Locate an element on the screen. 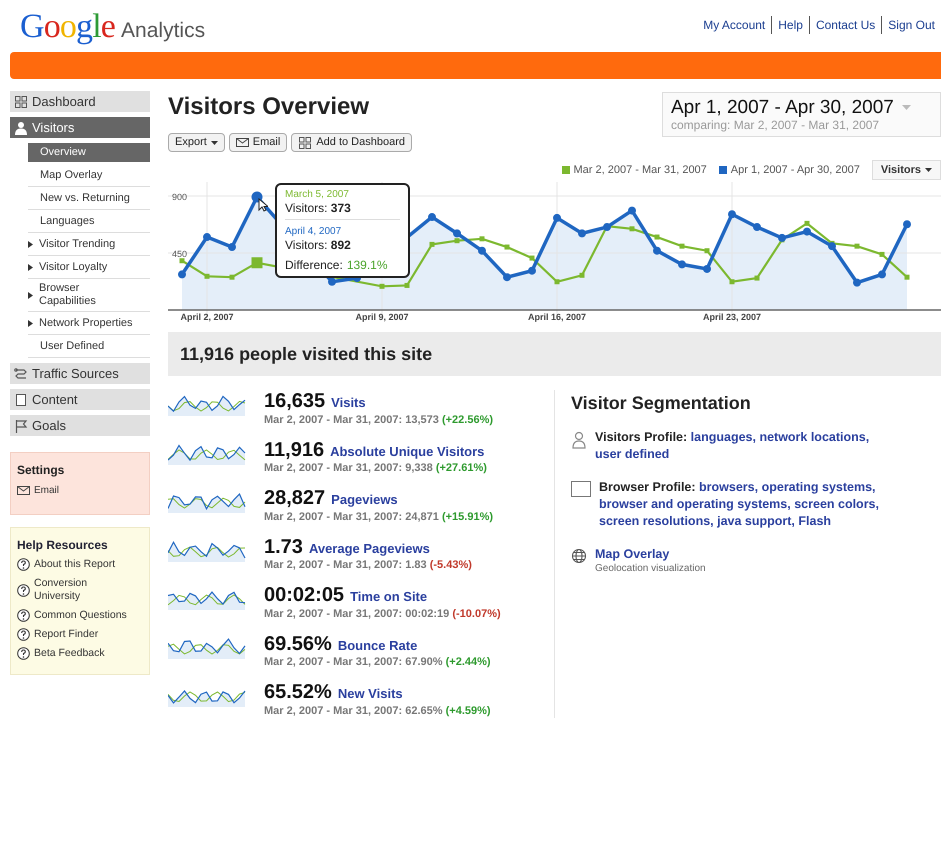 The image size is (941, 843). profile-link: screen resolutions, is located at coordinates (656, 521).